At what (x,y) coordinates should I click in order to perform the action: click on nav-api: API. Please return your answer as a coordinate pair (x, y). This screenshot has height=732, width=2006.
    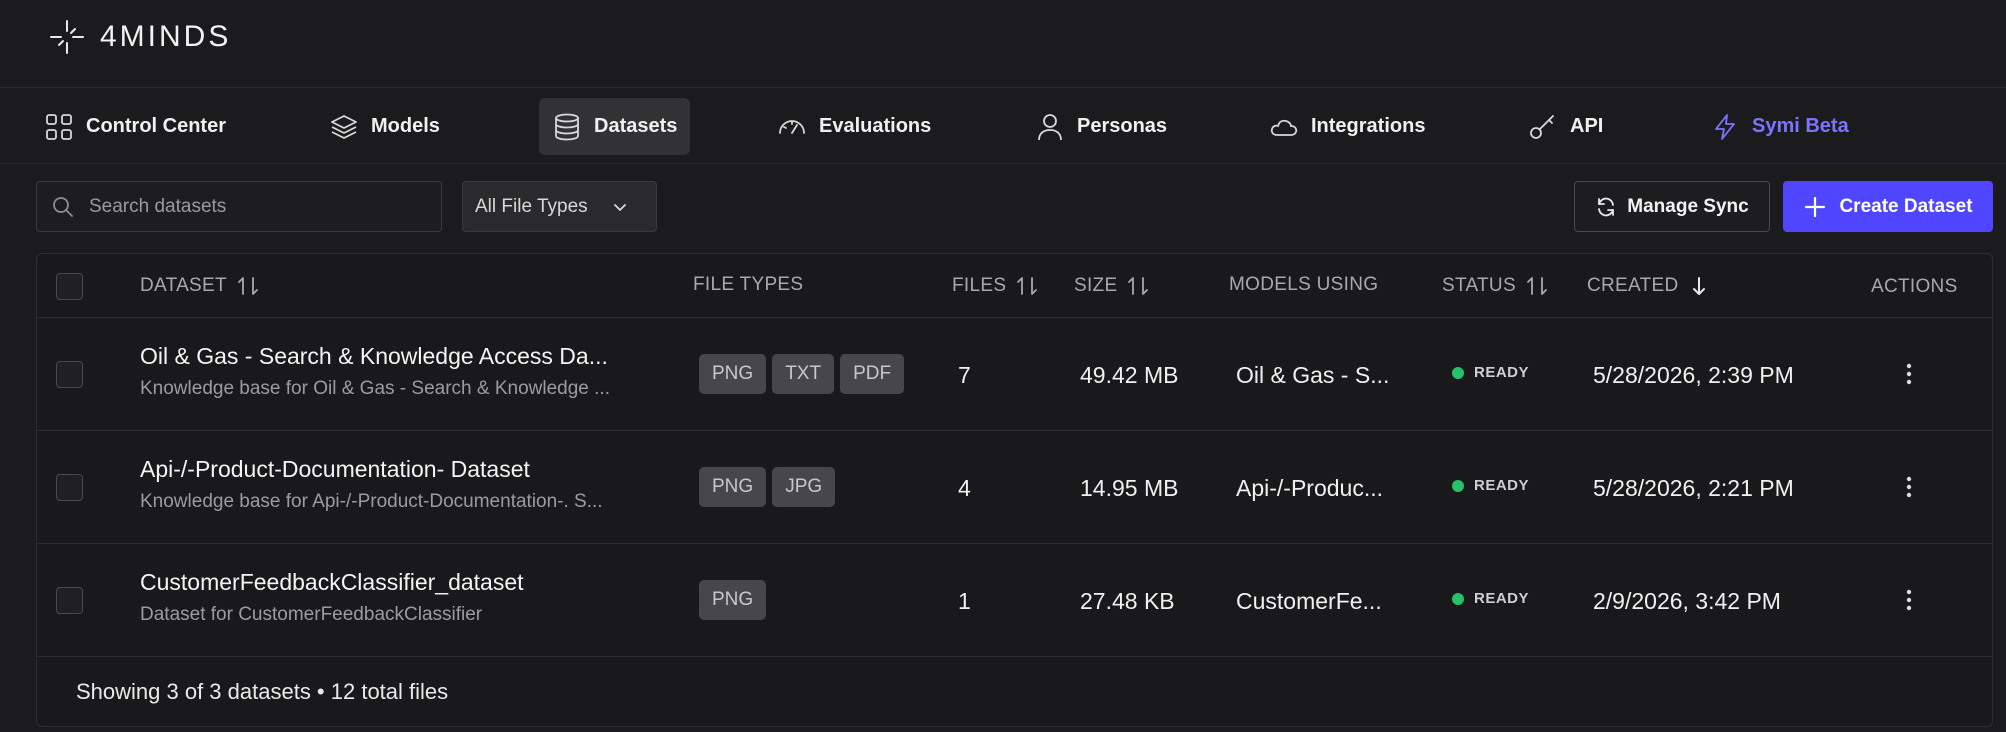
    Looking at the image, I should click on (1565, 126).